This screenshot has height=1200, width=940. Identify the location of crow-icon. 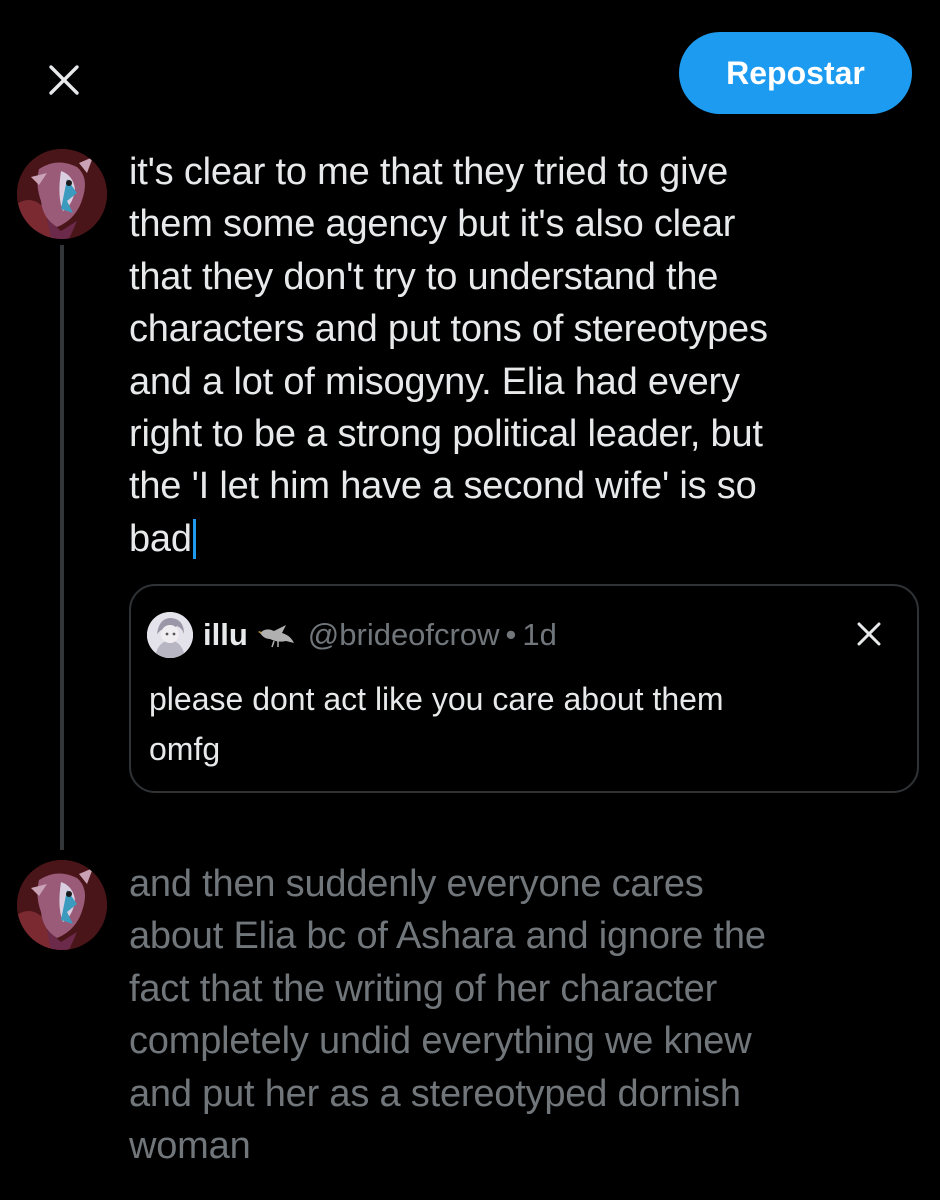
(275, 636).